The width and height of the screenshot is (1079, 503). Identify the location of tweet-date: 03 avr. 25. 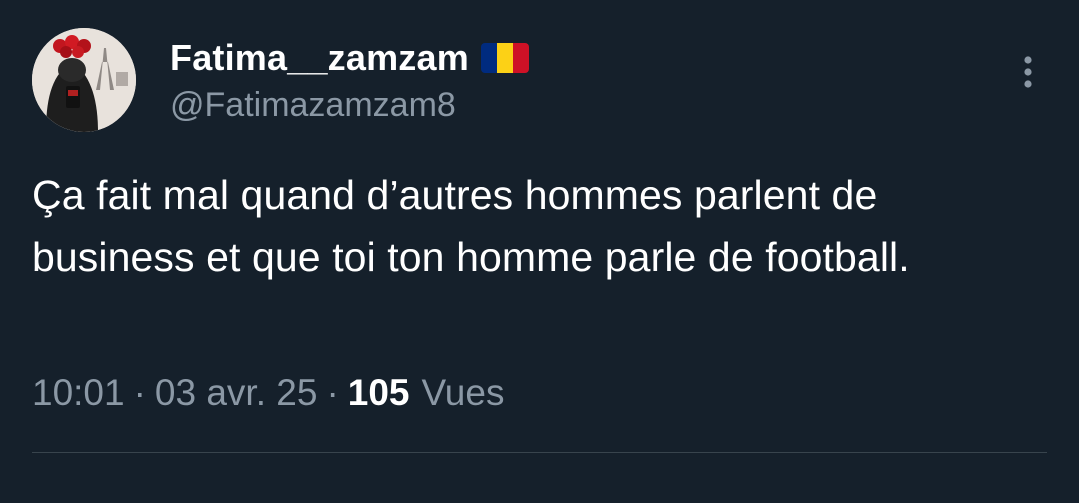
(236, 393).